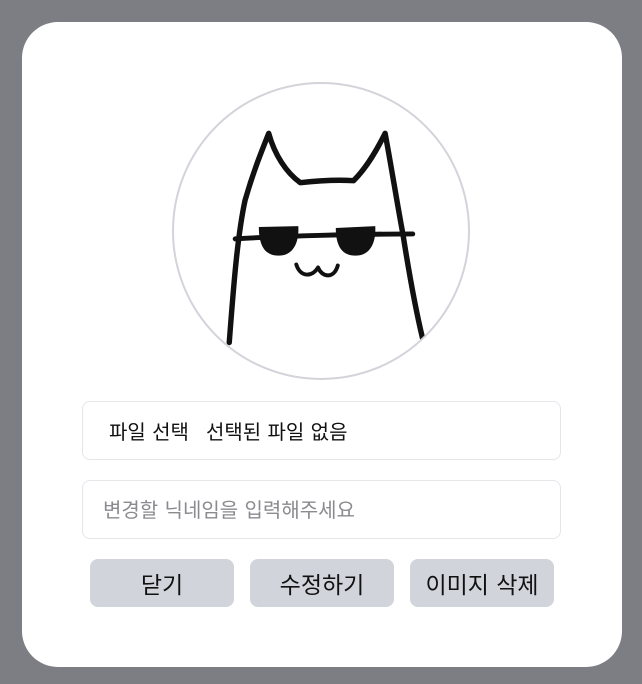 This screenshot has width=642, height=684. I want to click on choose-file-button: 파일 선택, so click(149, 430).